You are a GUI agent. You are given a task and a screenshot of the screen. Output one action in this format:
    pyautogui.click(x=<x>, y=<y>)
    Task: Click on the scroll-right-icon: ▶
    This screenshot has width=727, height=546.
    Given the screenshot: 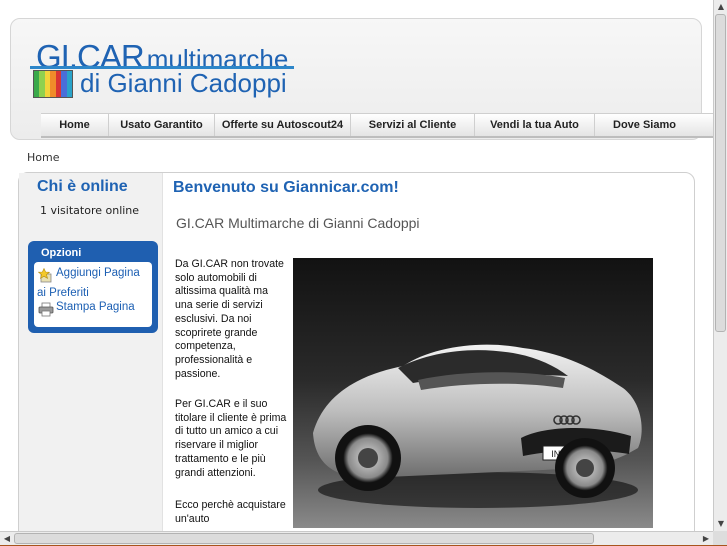 What is the action you would take?
    pyautogui.click(x=706, y=539)
    